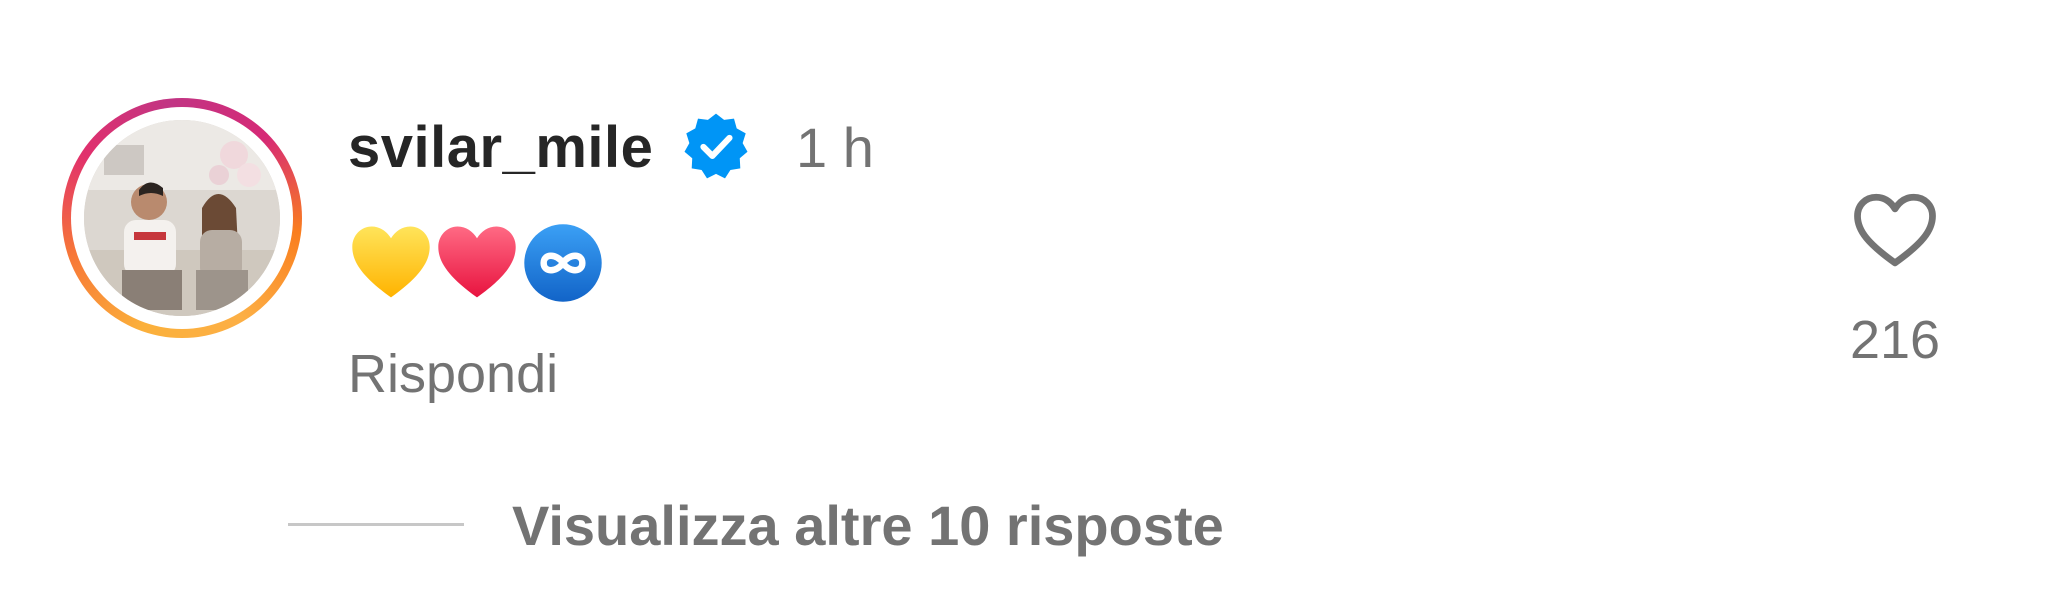 The height and width of the screenshot is (603, 2048). I want to click on verified-badge-icon, so click(716, 146).